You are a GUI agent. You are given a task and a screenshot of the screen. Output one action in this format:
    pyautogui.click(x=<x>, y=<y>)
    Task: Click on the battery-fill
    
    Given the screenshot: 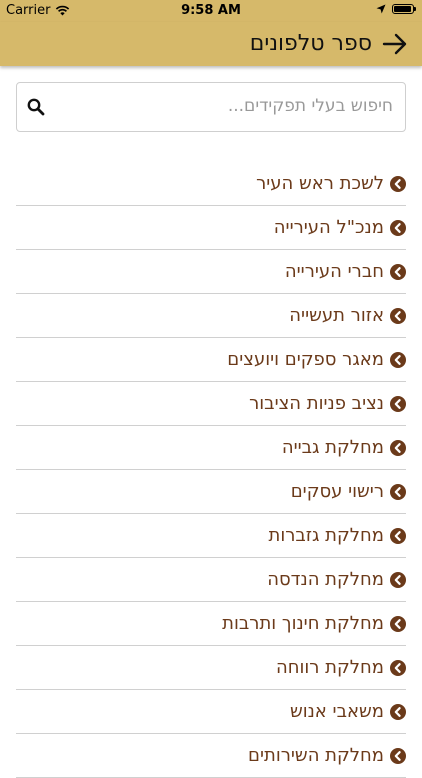 What is the action you would take?
    pyautogui.click(x=403, y=9)
    